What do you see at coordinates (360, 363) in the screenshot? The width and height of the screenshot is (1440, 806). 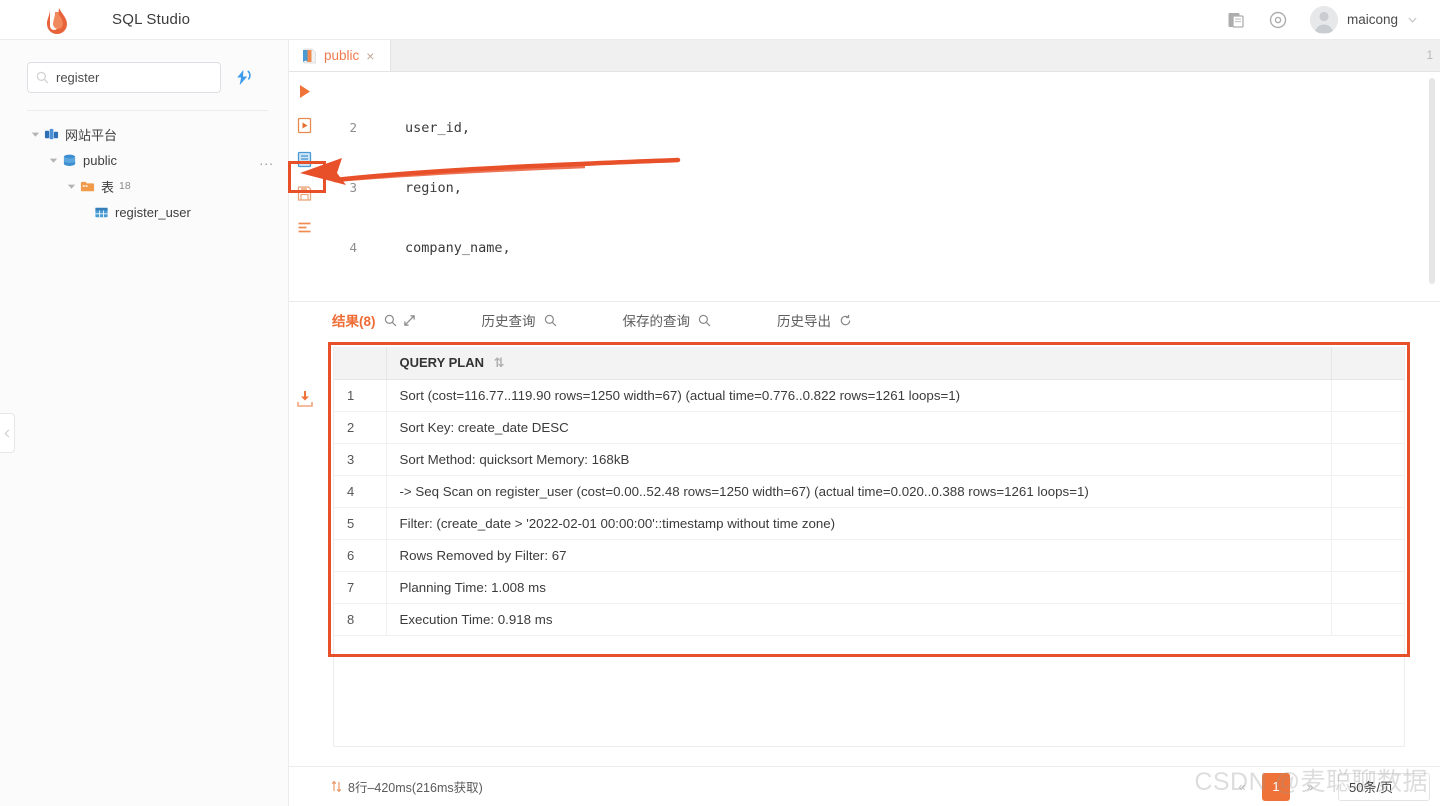 I see `column-header-index` at bounding box center [360, 363].